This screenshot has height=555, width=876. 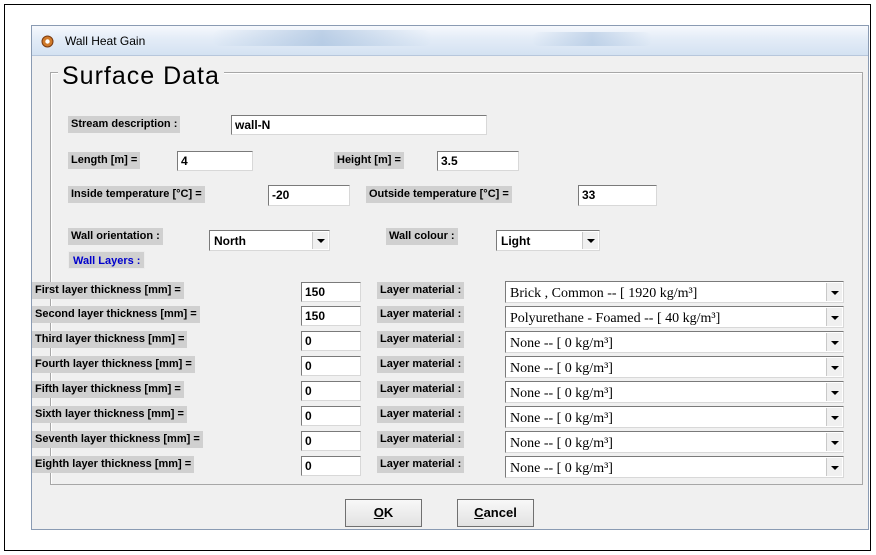 What do you see at coordinates (141, 76) in the screenshot?
I see `group-title: Surface Data` at bounding box center [141, 76].